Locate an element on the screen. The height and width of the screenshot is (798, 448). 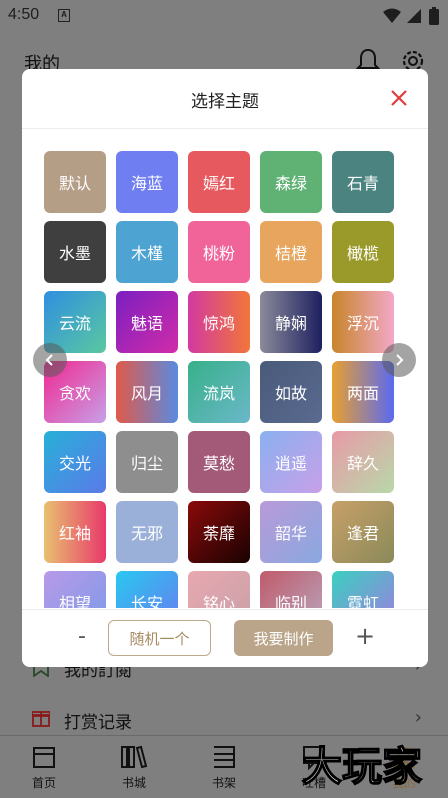
theme-tile-label: 水墨 is located at coordinates (74, 253).